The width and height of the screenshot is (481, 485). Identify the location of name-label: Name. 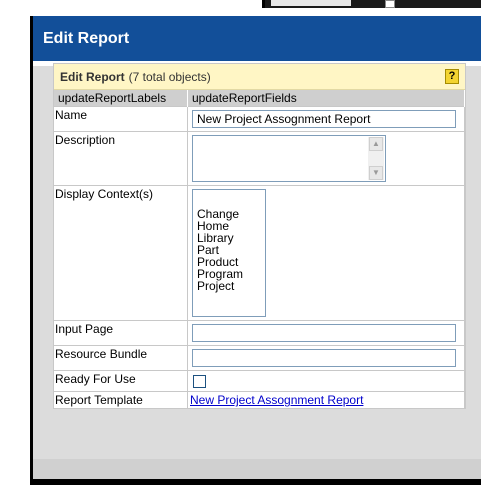
(121, 119).